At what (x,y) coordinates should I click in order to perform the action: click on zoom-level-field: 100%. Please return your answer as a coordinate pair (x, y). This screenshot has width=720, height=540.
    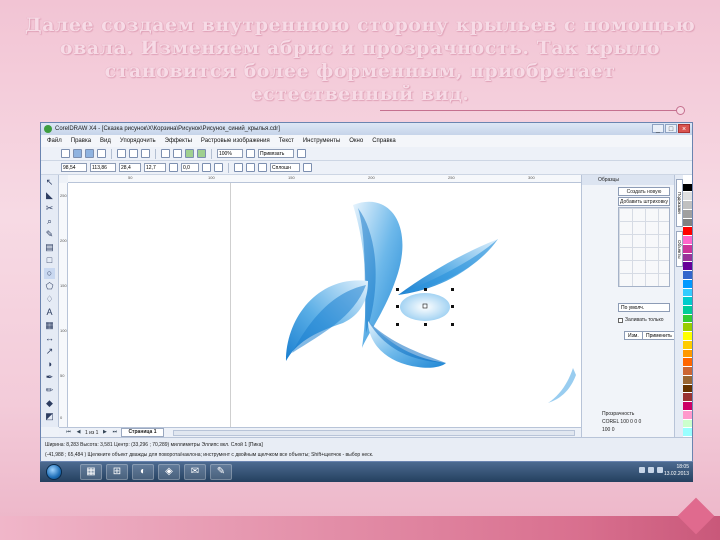
    Looking at the image, I should click on (230, 153).